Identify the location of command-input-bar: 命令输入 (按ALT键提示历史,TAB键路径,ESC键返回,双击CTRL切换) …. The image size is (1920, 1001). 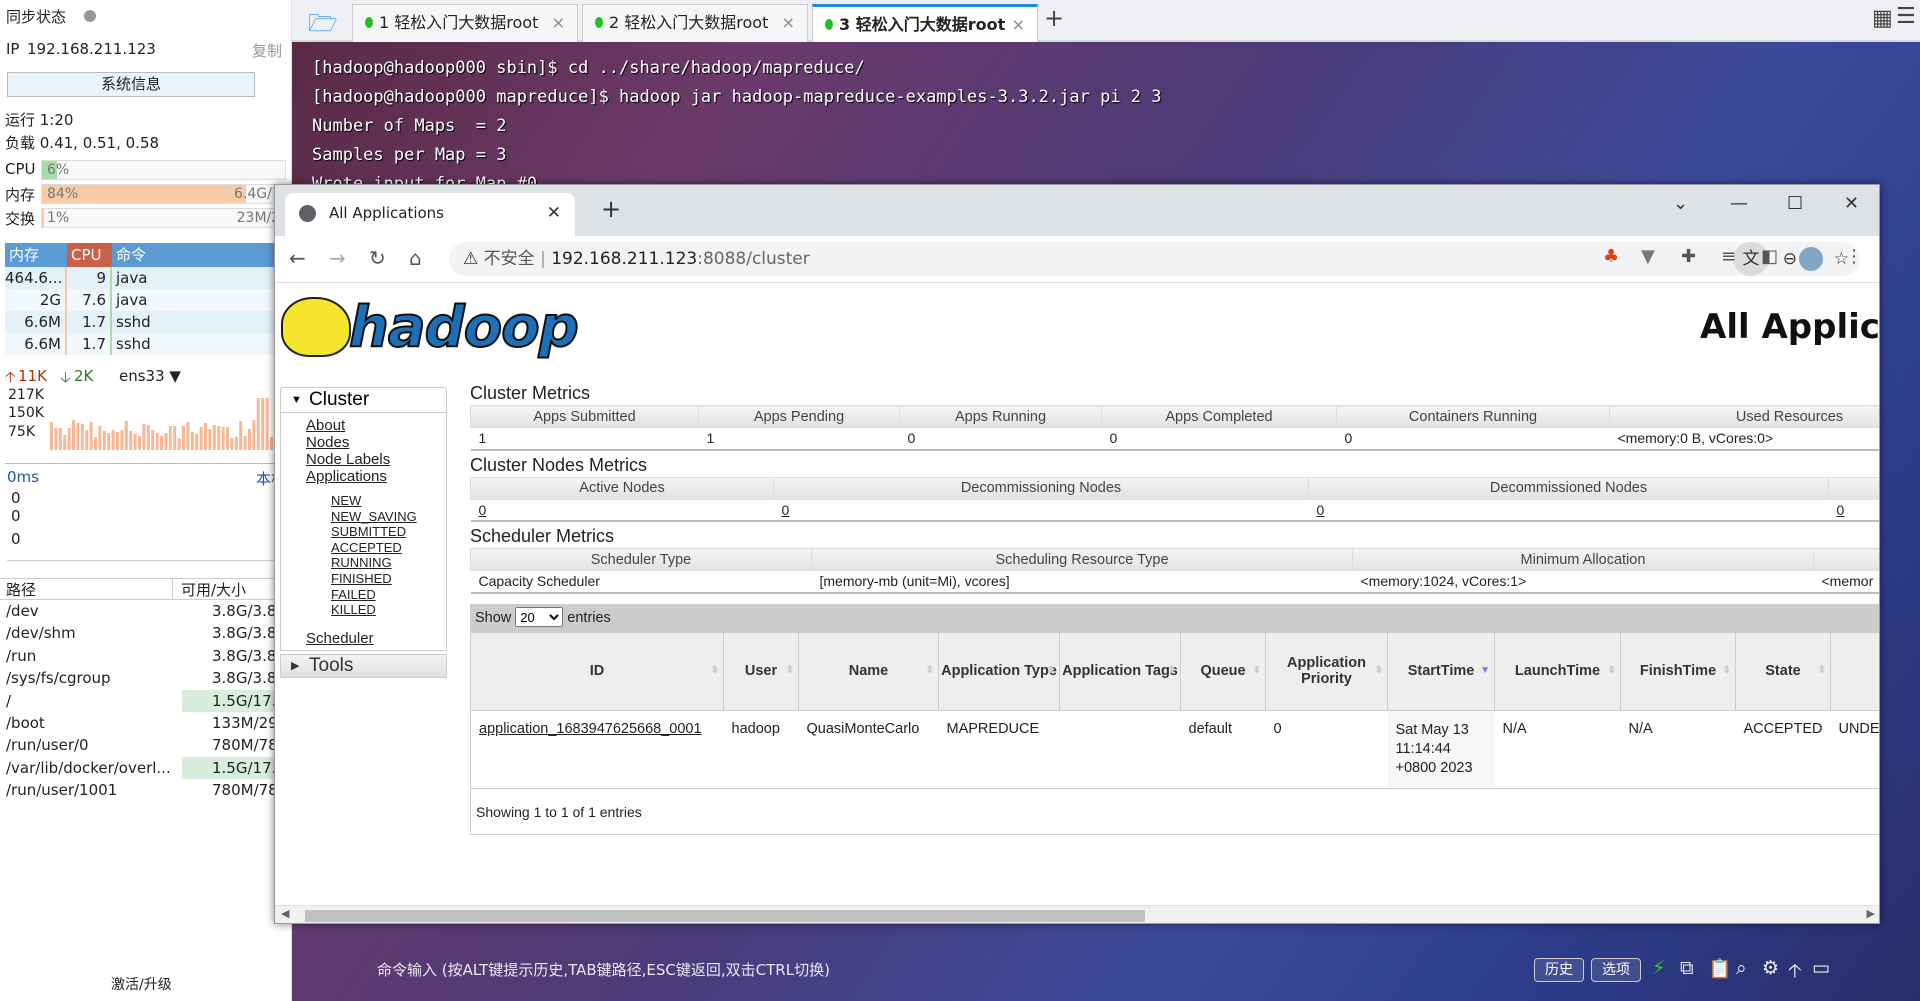
(1106, 971).